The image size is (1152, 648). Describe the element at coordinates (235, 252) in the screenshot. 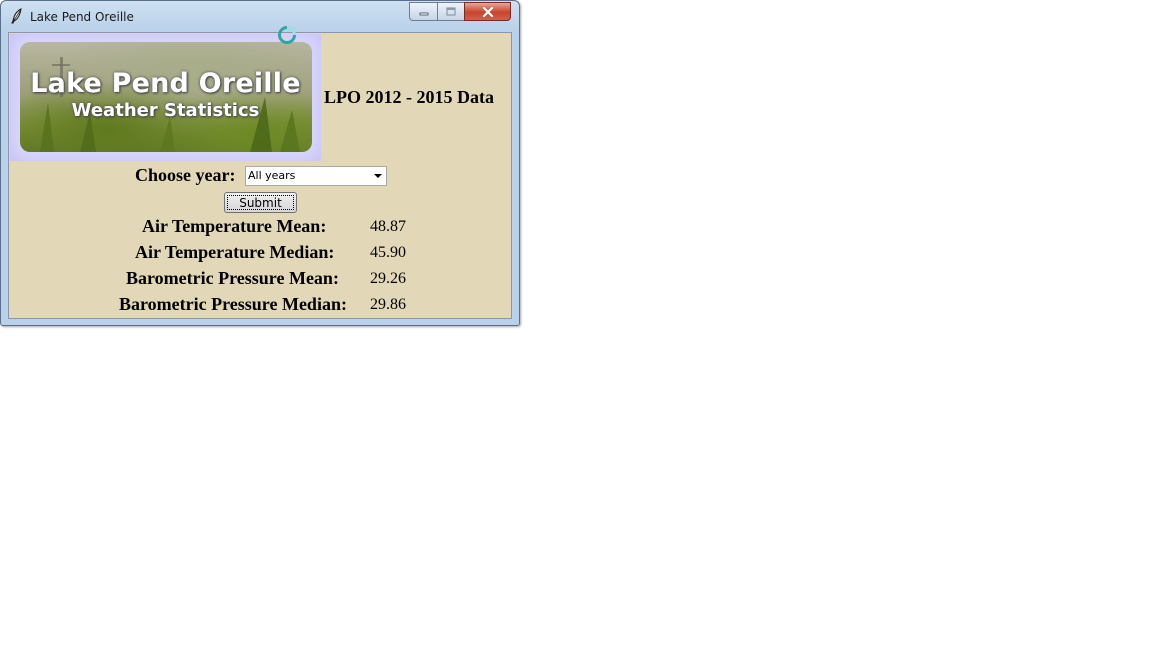

I see `stat-label-air-temp-median: Air Temperature Median:` at that location.